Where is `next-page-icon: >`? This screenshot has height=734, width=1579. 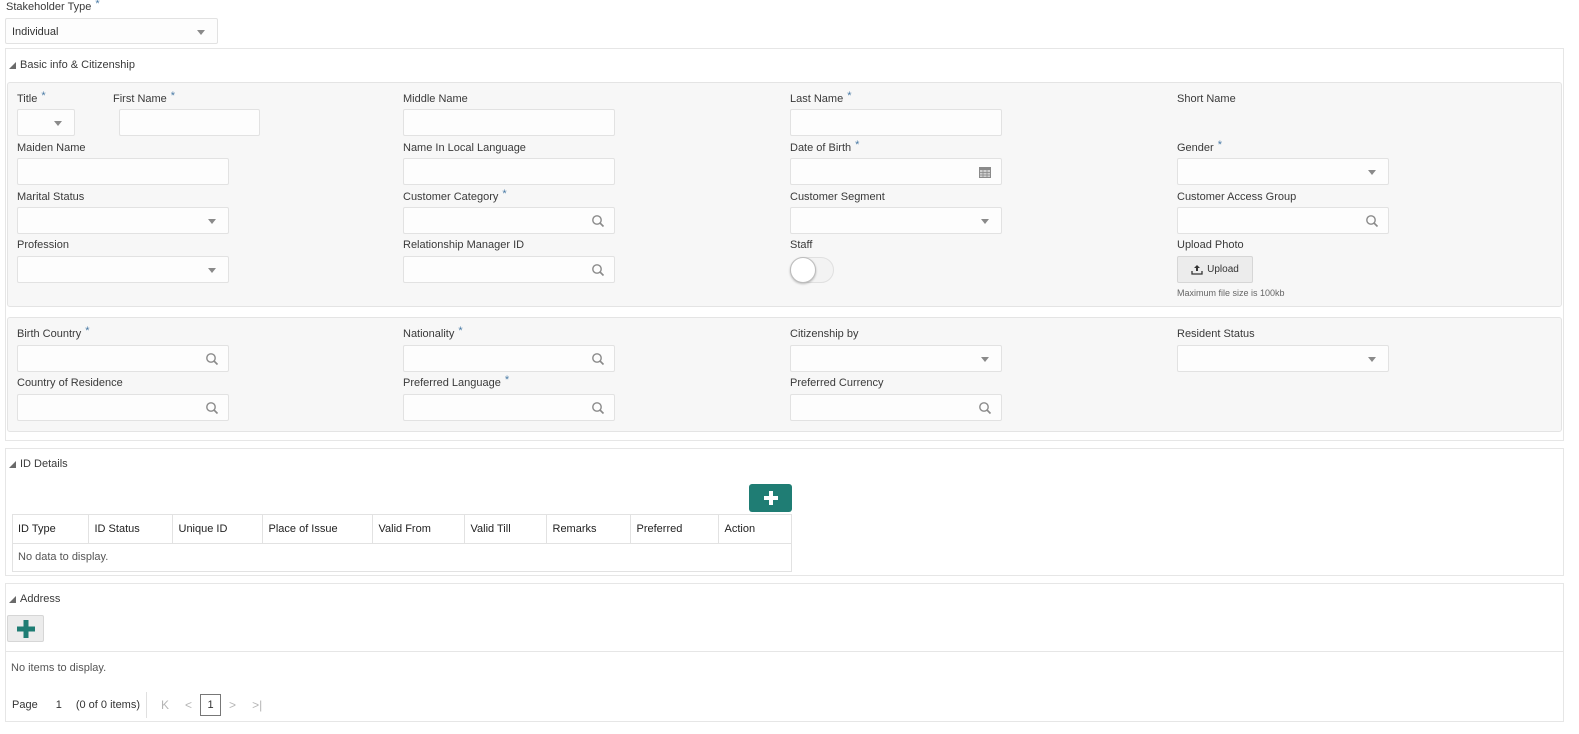 next-page-icon: > is located at coordinates (232, 705).